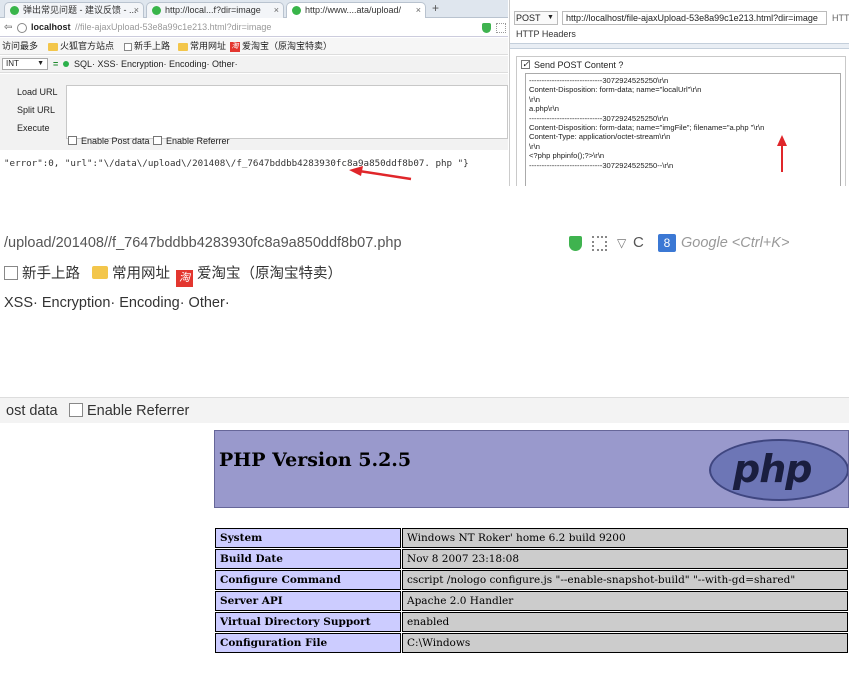 The image size is (849, 673). I want to click on execute-button: Execute, so click(33, 128).